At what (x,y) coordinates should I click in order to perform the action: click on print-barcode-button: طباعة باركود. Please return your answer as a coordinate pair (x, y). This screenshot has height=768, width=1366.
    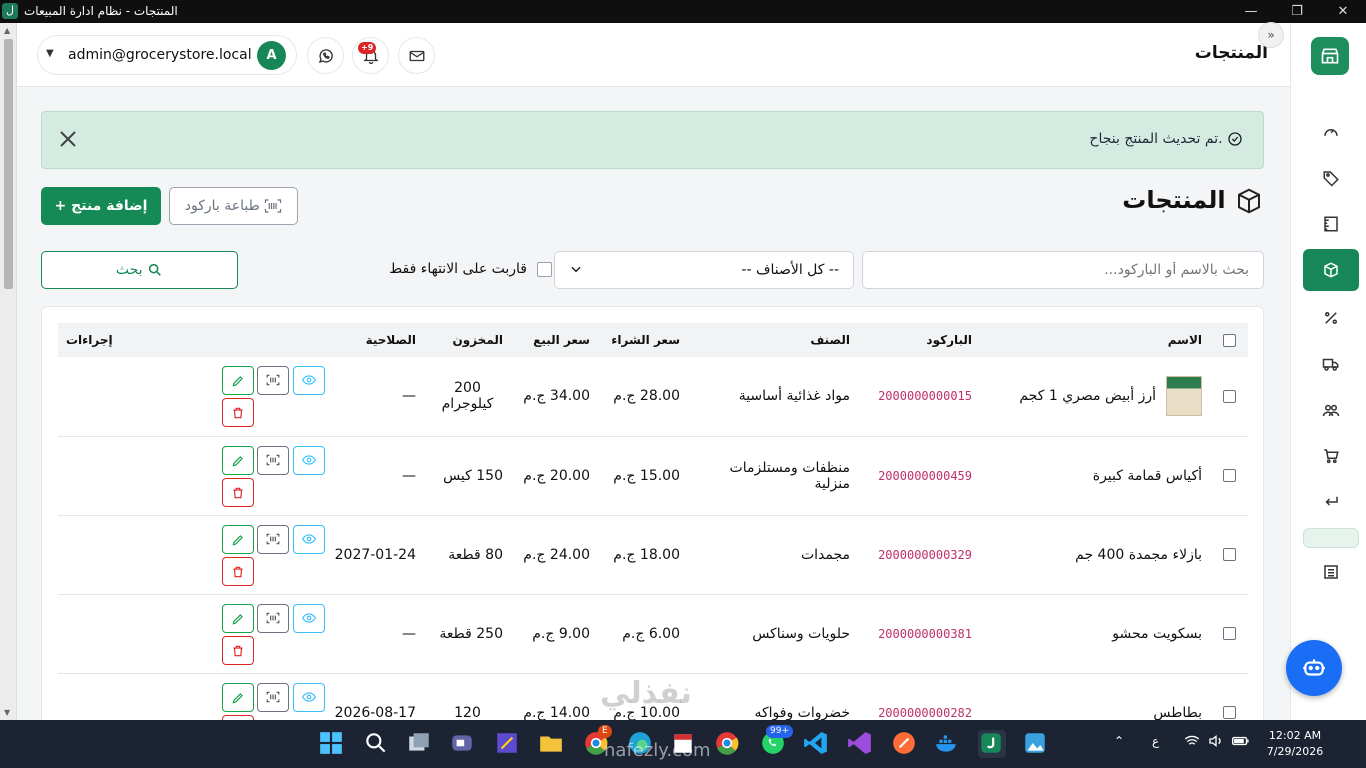
    Looking at the image, I should click on (233, 206).